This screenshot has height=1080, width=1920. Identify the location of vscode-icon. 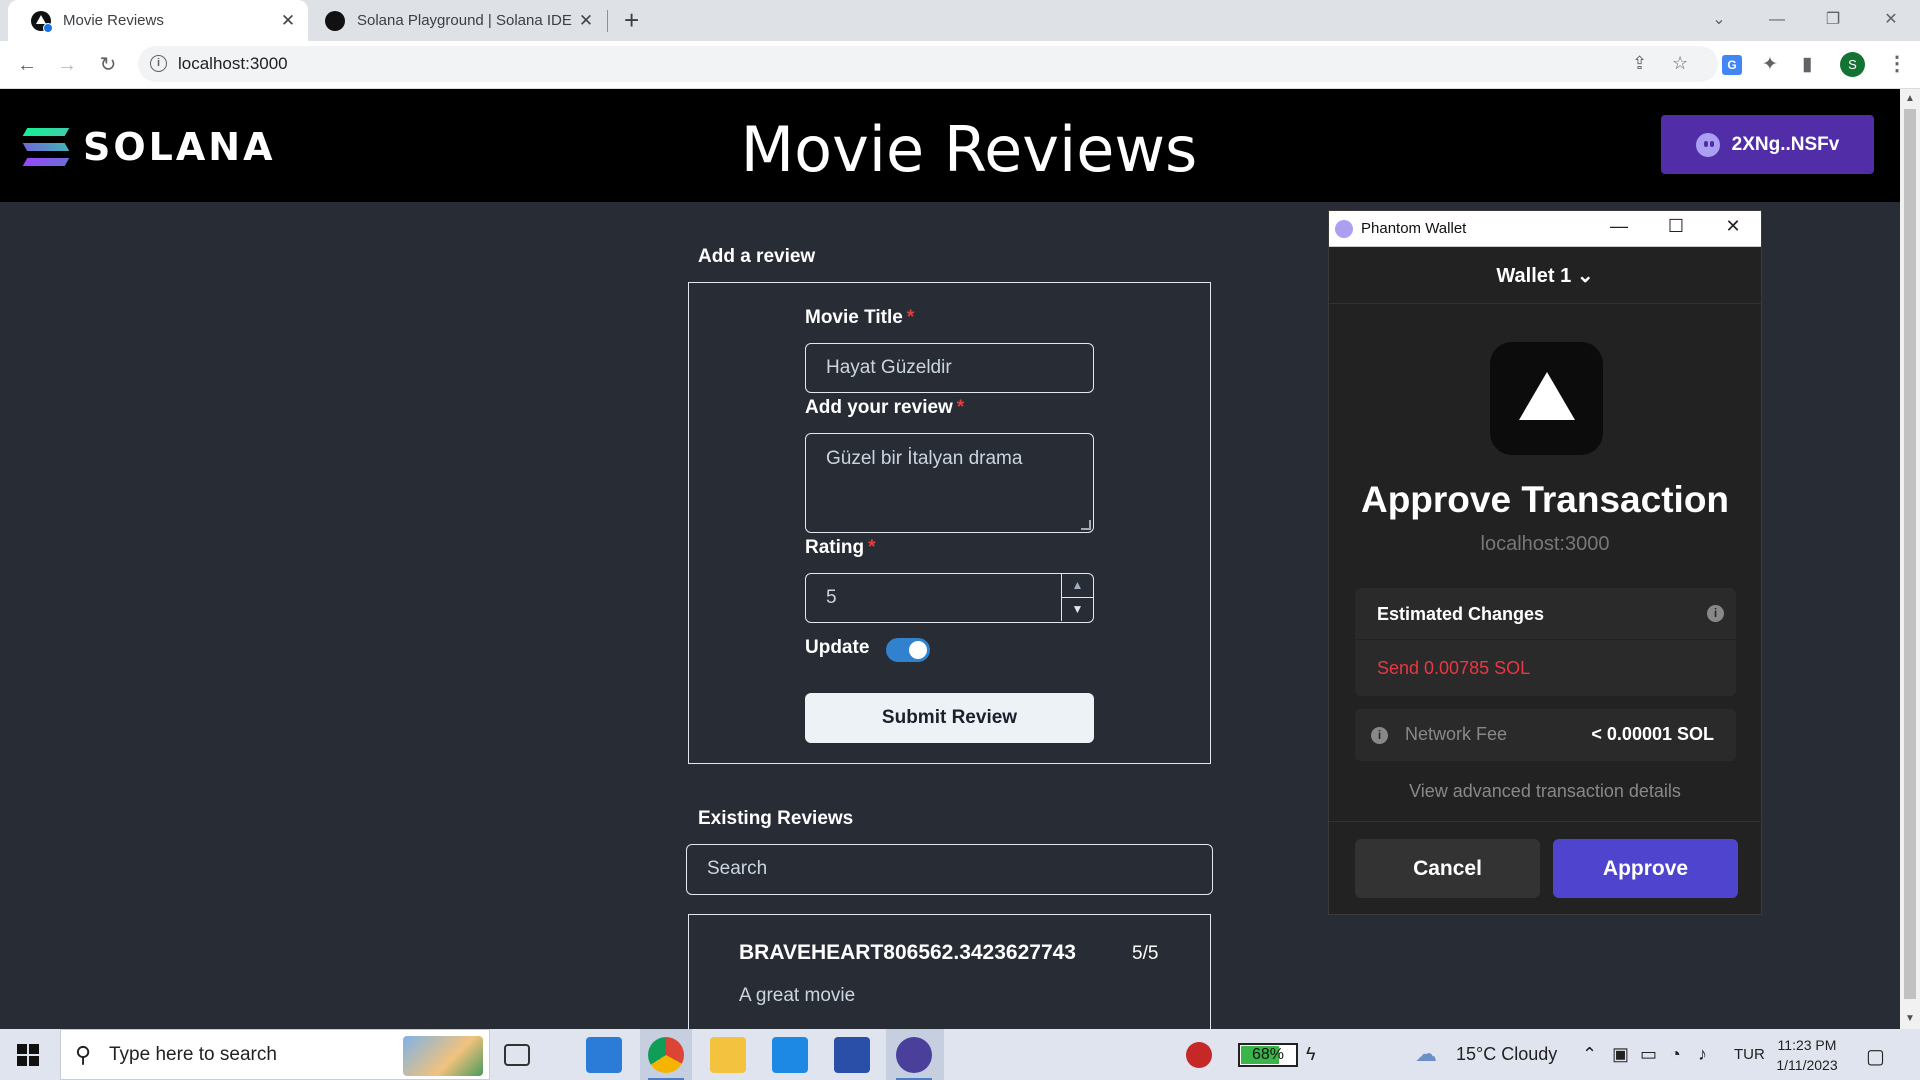
(790, 1055).